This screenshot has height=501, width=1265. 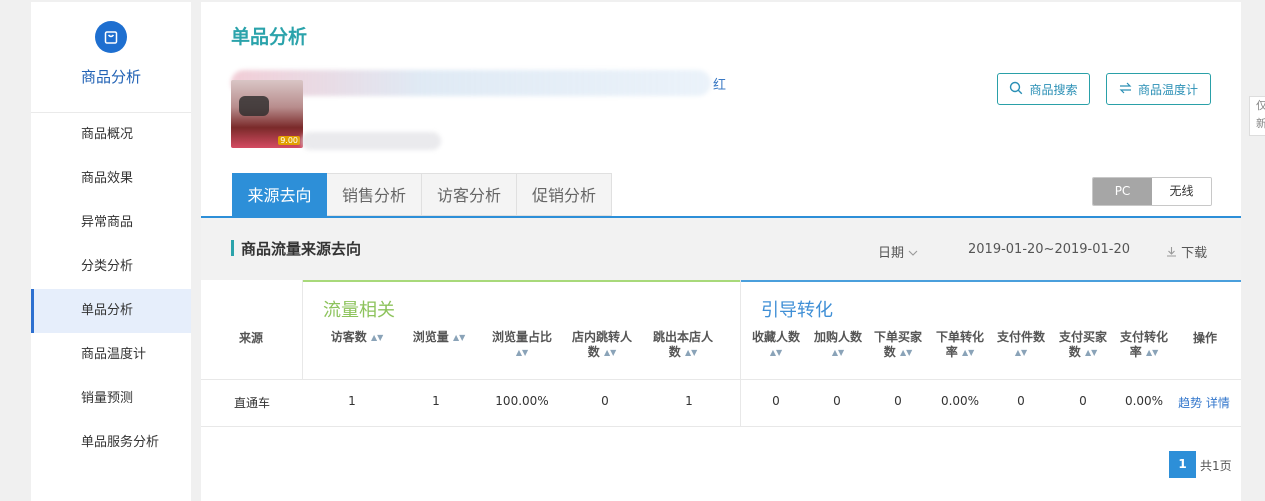 What do you see at coordinates (1125, 89) in the screenshot?
I see `swap-icon` at bounding box center [1125, 89].